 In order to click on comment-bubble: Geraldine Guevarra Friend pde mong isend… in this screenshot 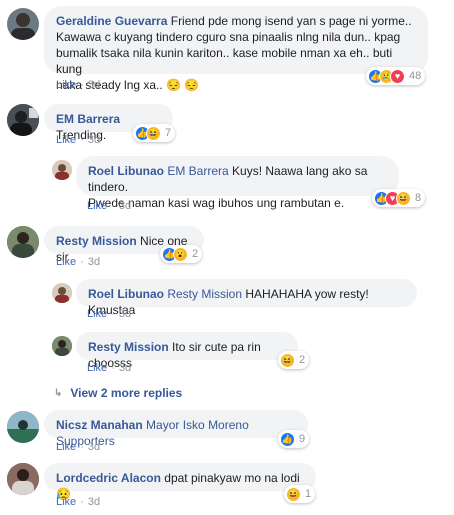, I will do `click(236, 49)`.